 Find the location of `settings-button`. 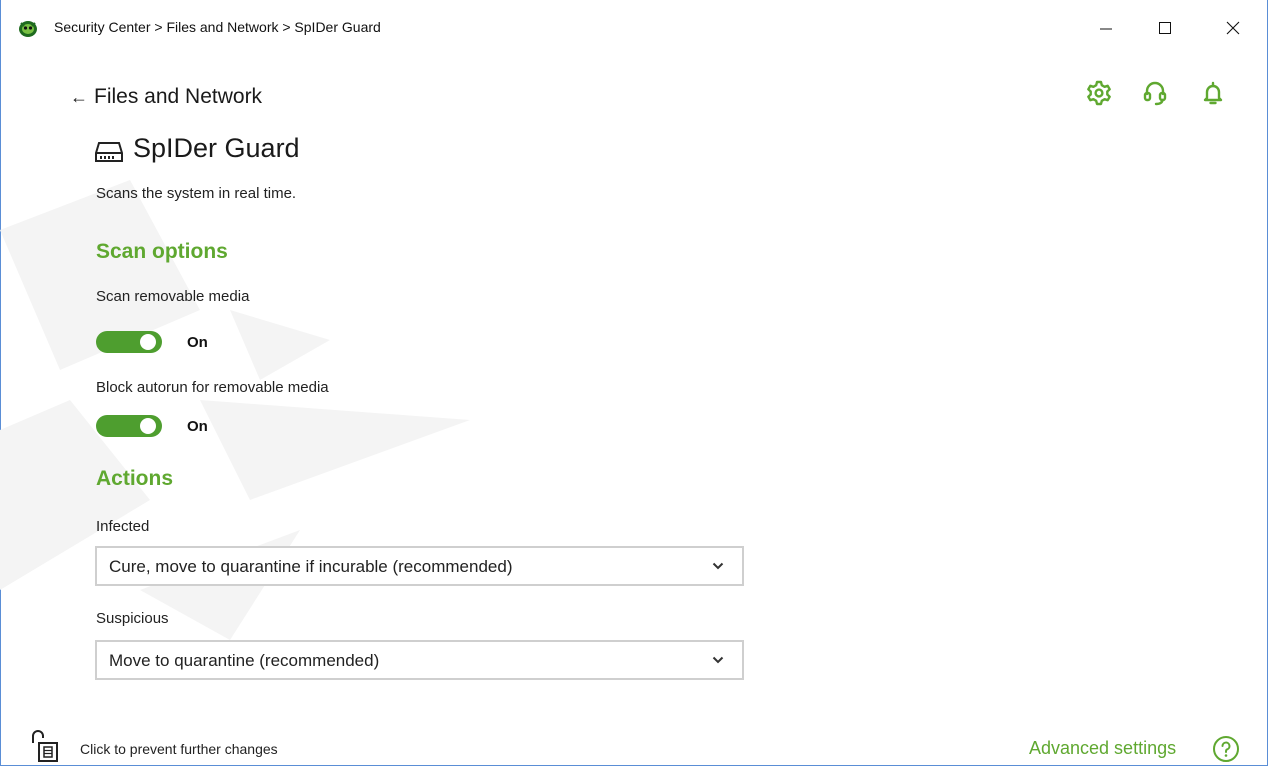

settings-button is located at coordinates (1099, 93).